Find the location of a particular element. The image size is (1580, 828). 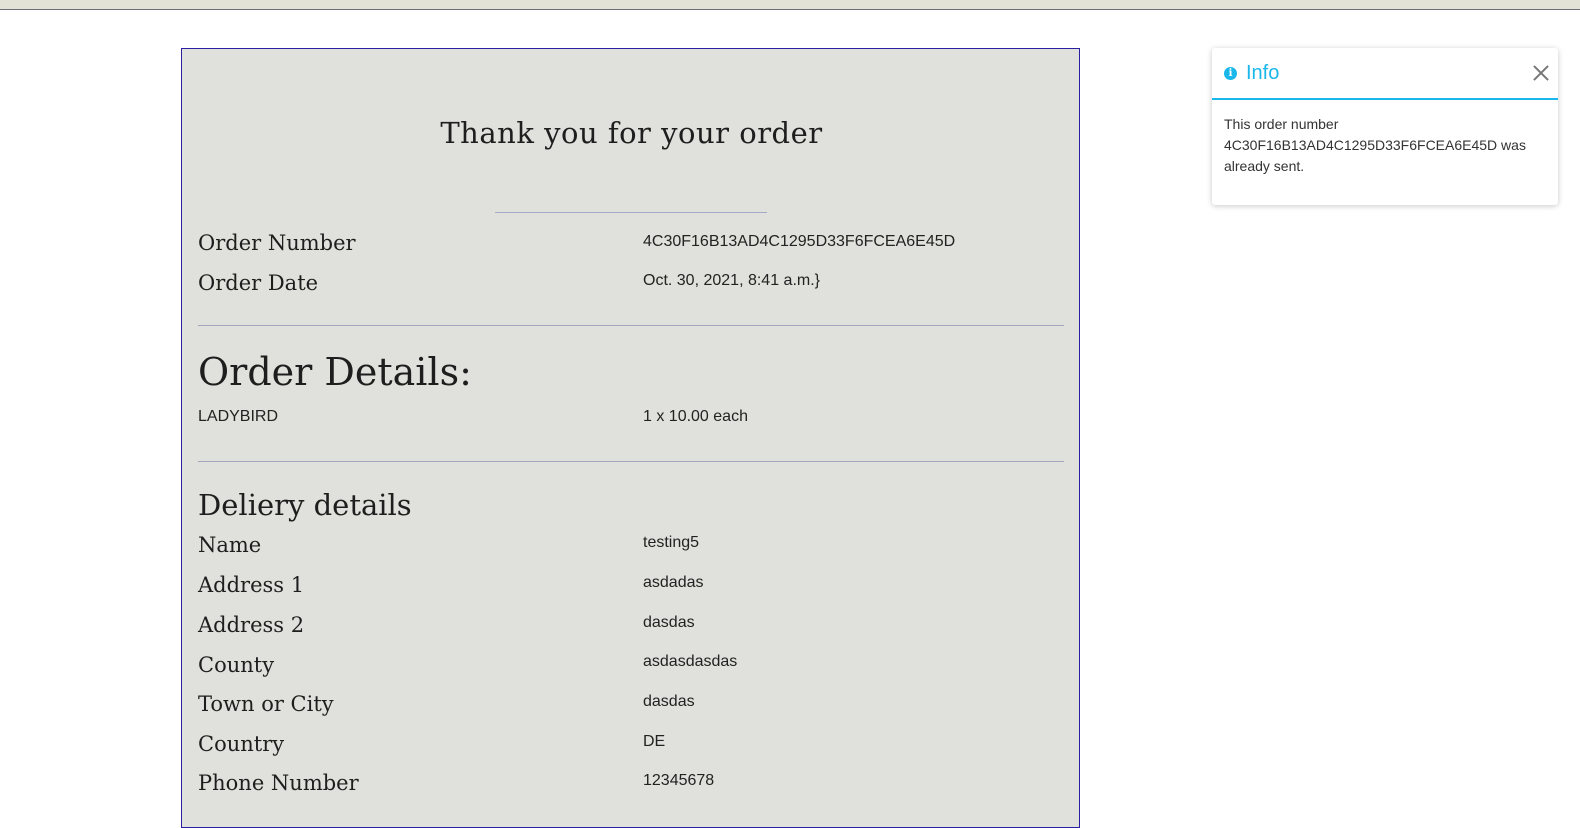

delivery-name-label: Name is located at coordinates (230, 545).